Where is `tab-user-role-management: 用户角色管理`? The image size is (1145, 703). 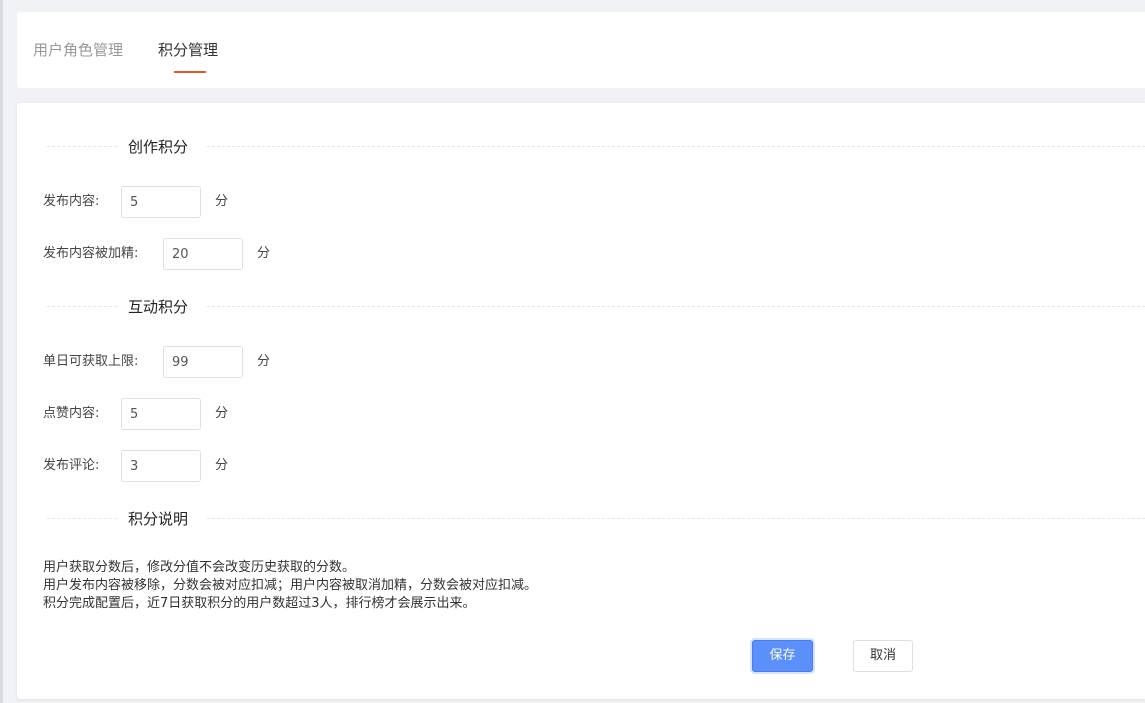
tab-user-role-management: 用户角色管理 is located at coordinates (78, 50).